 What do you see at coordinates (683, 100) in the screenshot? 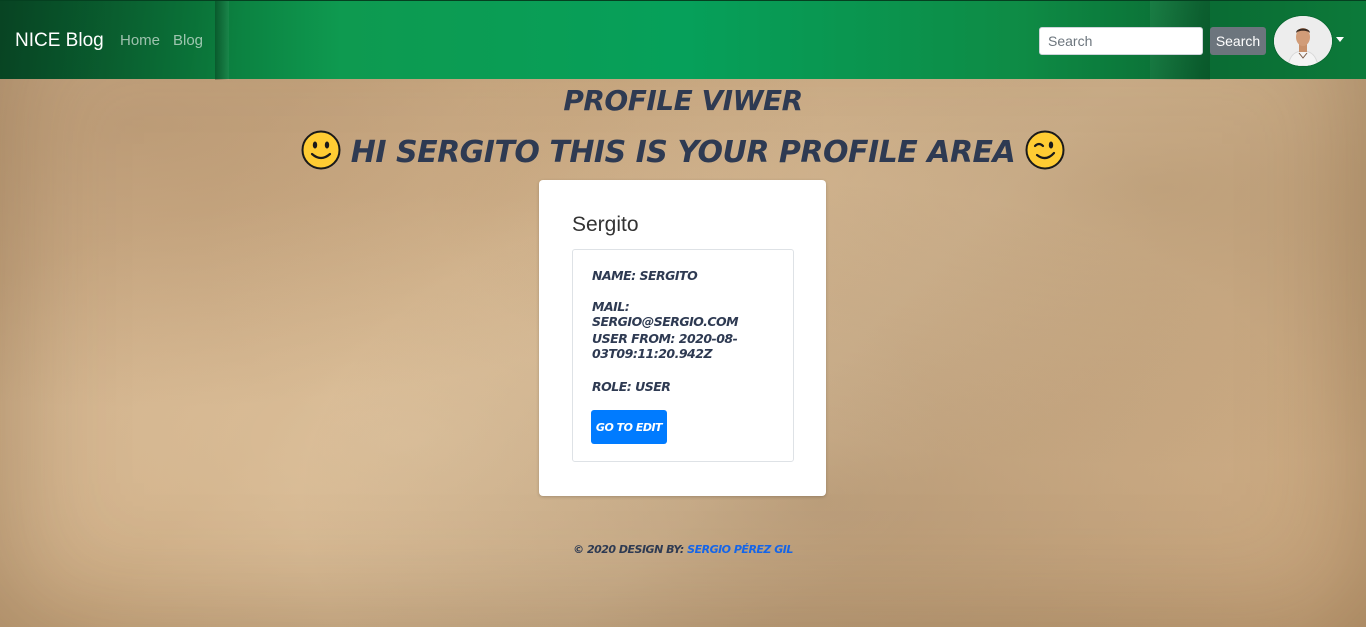
I see `page-title: Profile viwer` at bounding box center [683, 100].